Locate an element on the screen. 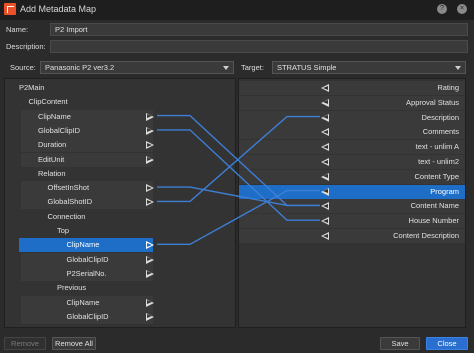  save-button: Save is located at coordinates (400, 343).